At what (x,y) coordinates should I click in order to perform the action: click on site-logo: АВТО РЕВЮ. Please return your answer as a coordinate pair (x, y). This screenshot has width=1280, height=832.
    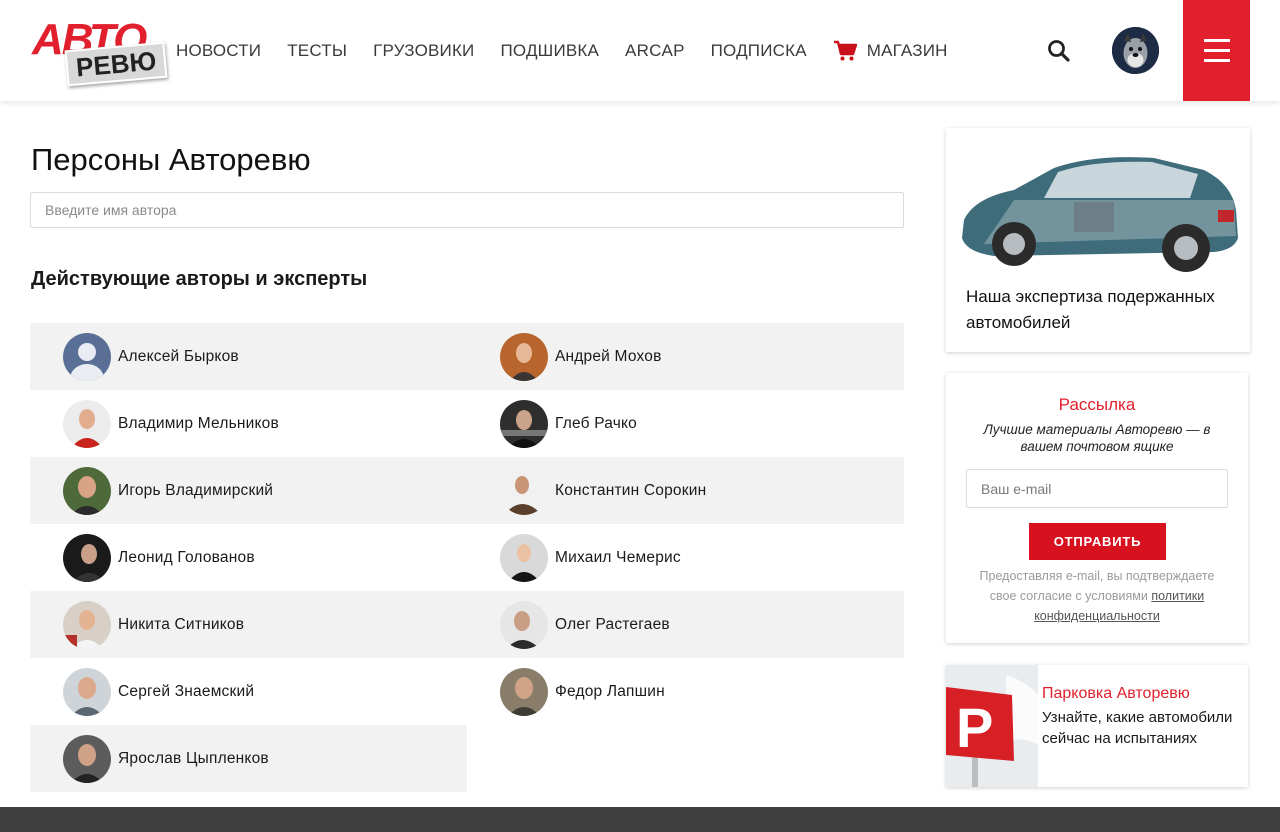
    Looking at the image, I should click on (100, 52).